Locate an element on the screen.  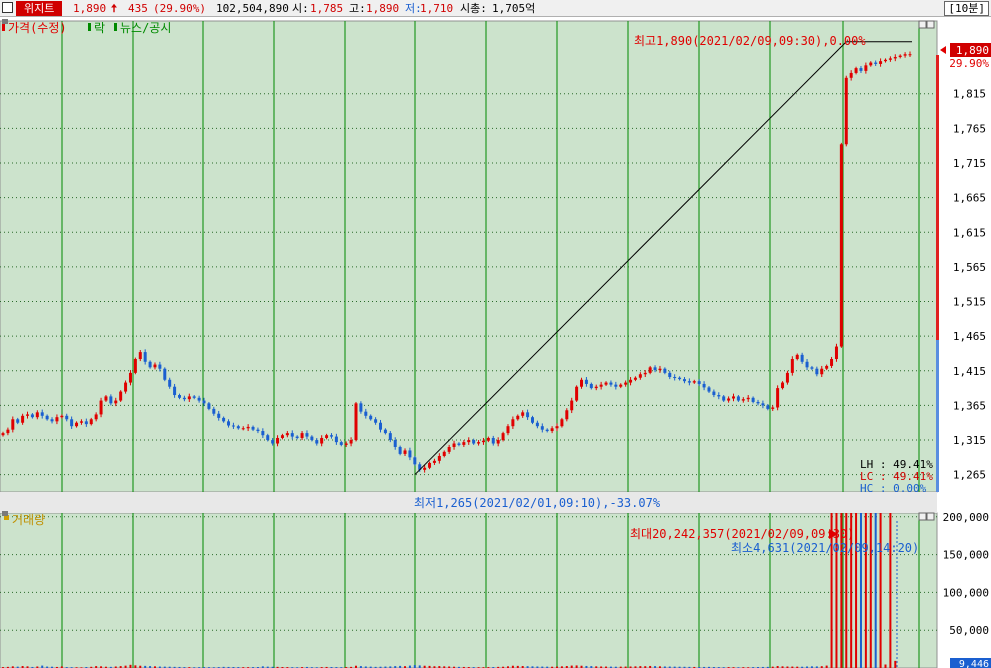
panel-collapse-icon is located at coordinates (5, 21).